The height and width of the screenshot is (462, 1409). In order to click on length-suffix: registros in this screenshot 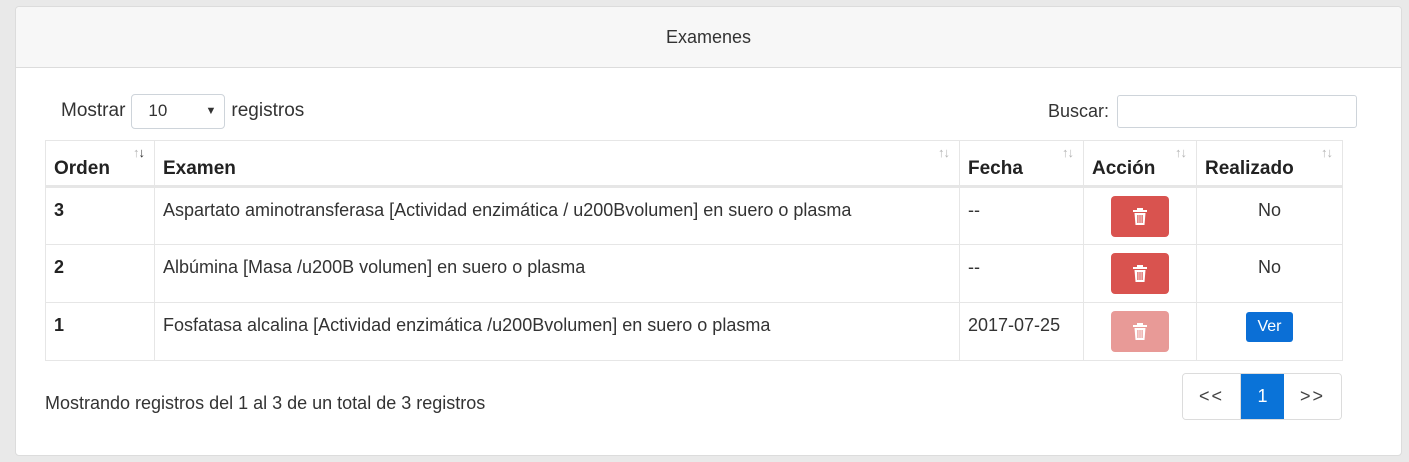, I will do `click(268, 110)`.